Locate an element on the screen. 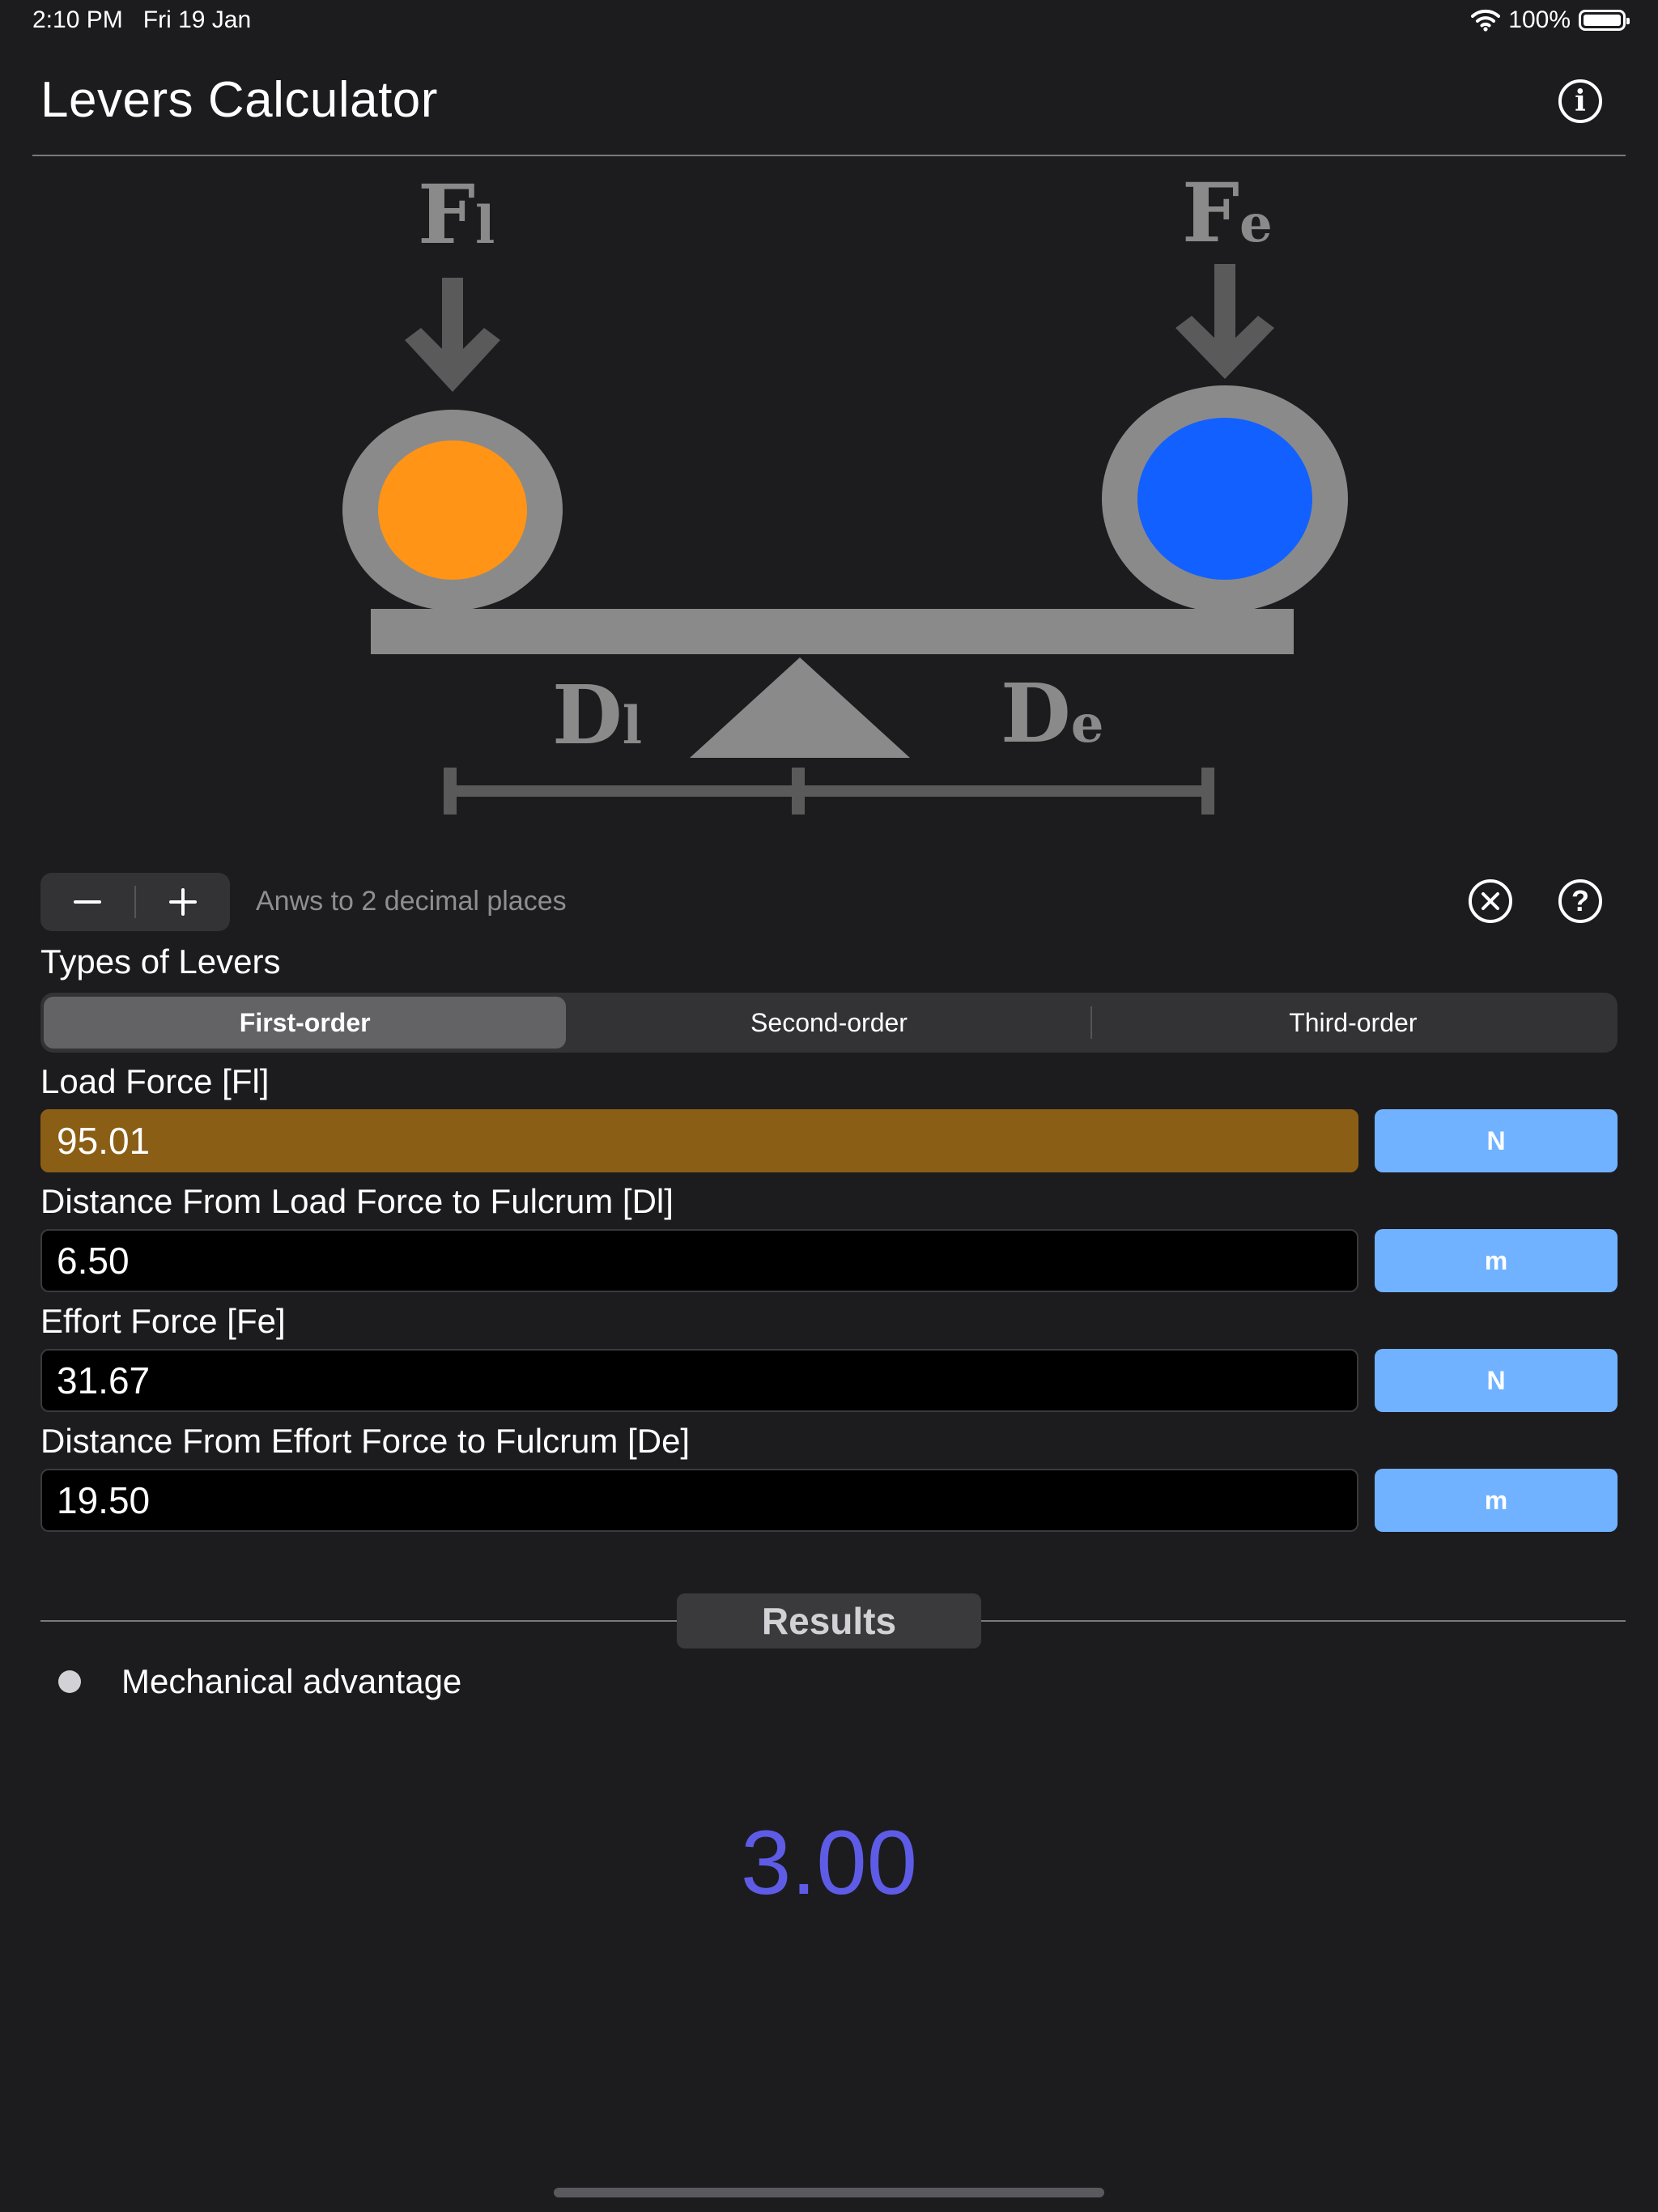 This screenshot has height=2212, width=1658. lever-type-segmented-control: First-order Second-order Third-order is located at coordinates (829, 1023).